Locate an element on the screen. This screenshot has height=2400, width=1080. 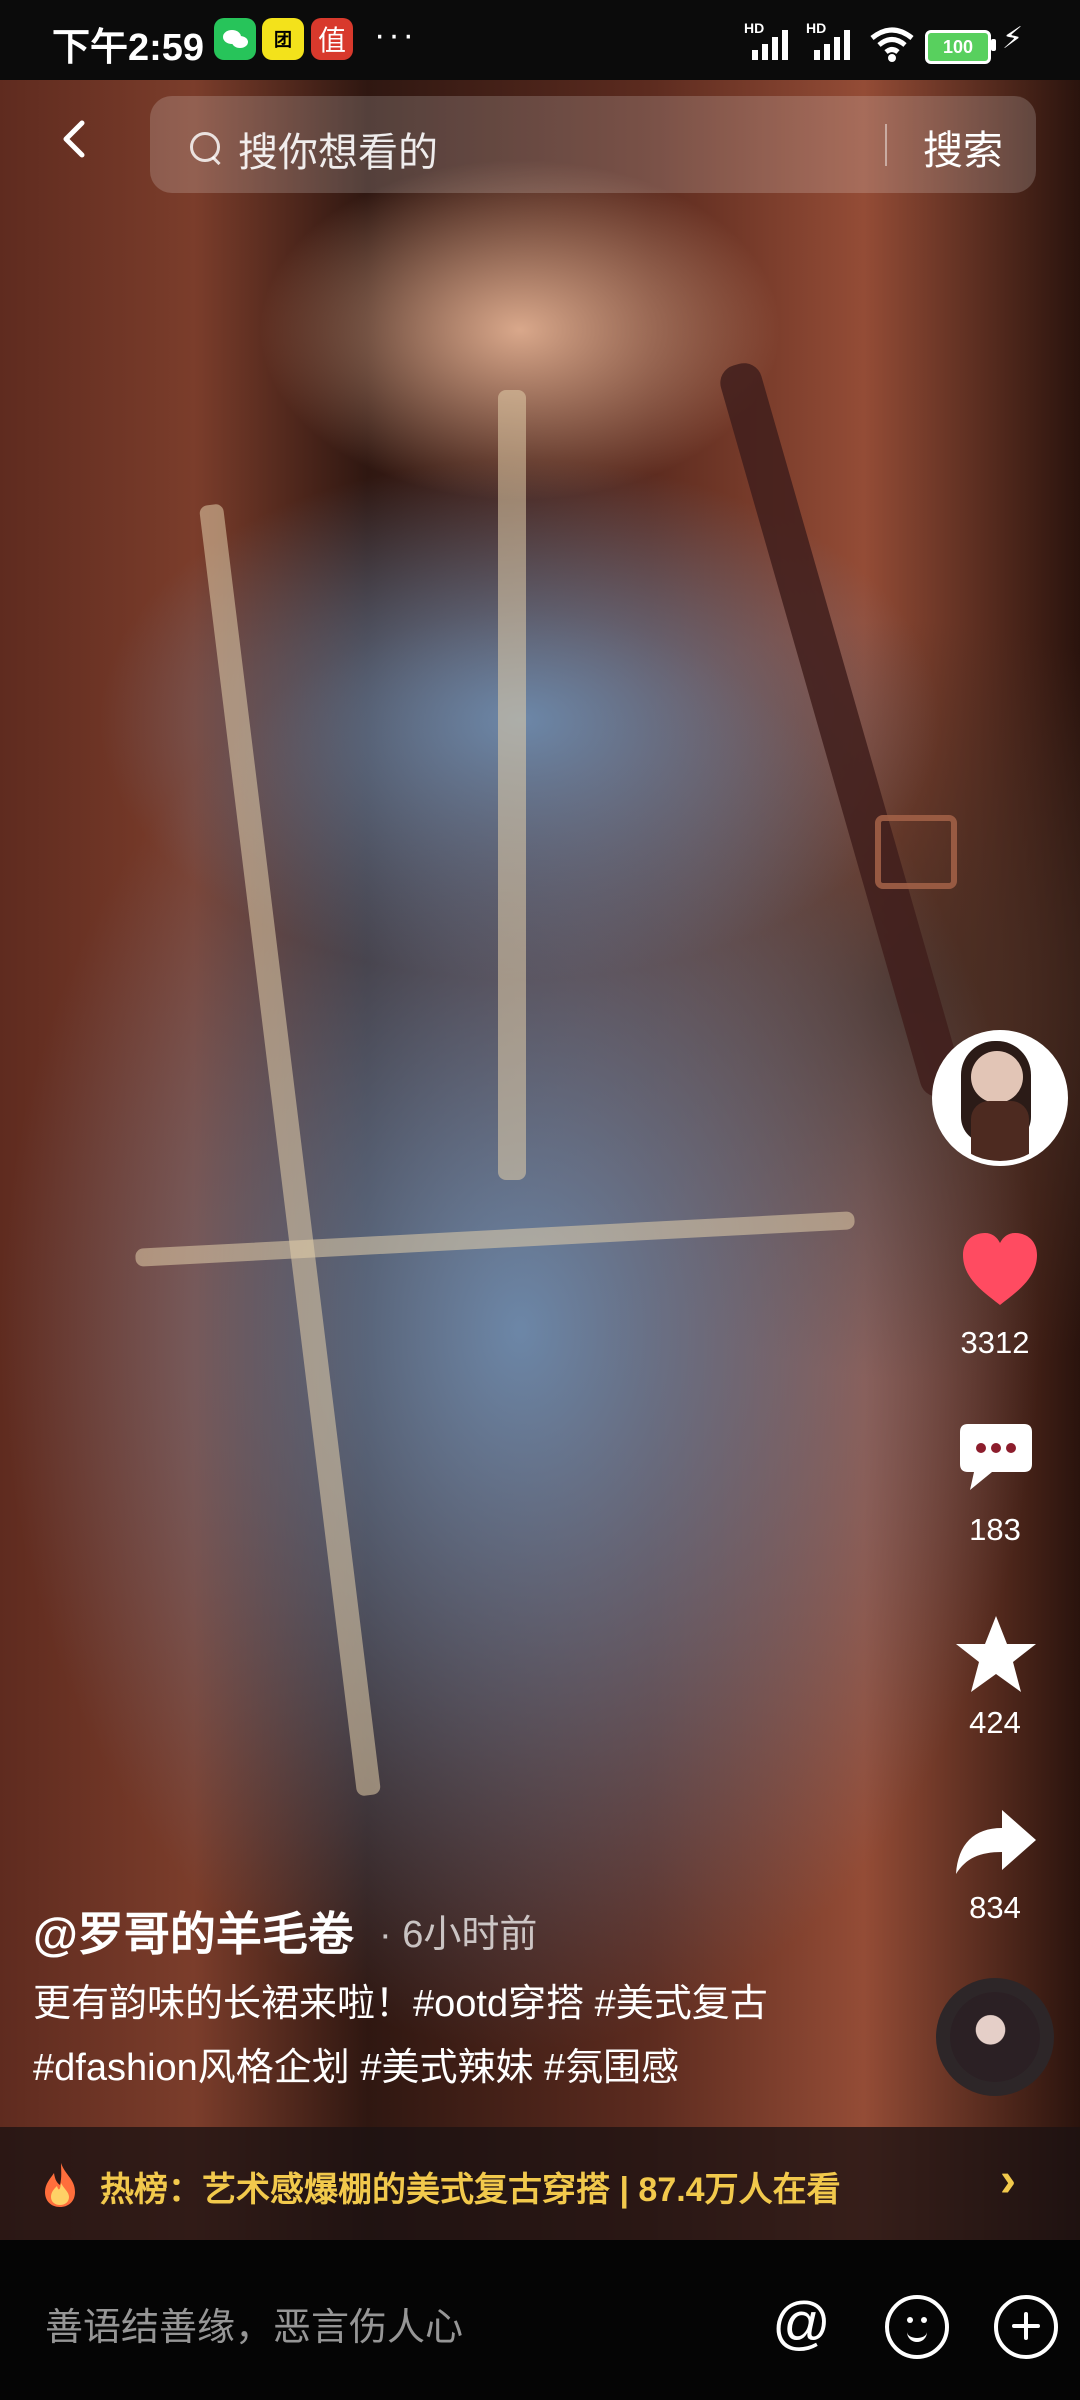
bag-buckle is located at coordinates (916, 852).